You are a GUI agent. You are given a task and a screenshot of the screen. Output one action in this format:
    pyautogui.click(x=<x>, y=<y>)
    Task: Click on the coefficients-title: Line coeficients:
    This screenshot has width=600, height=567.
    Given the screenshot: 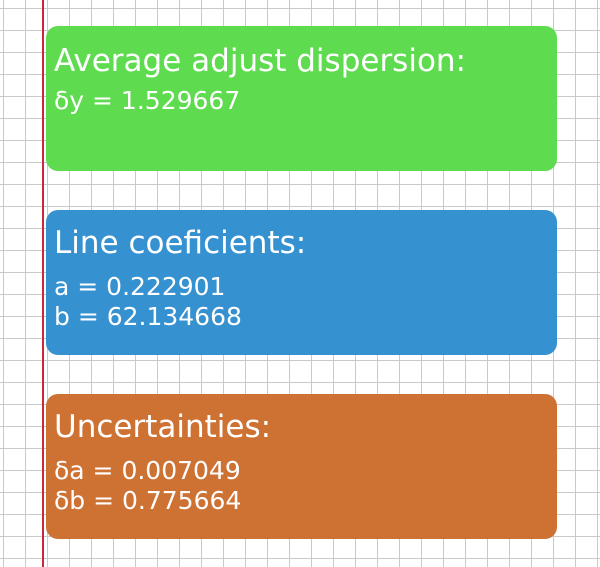 What is the action you would take?
    pyautogui.click(x=180, y=243)
    